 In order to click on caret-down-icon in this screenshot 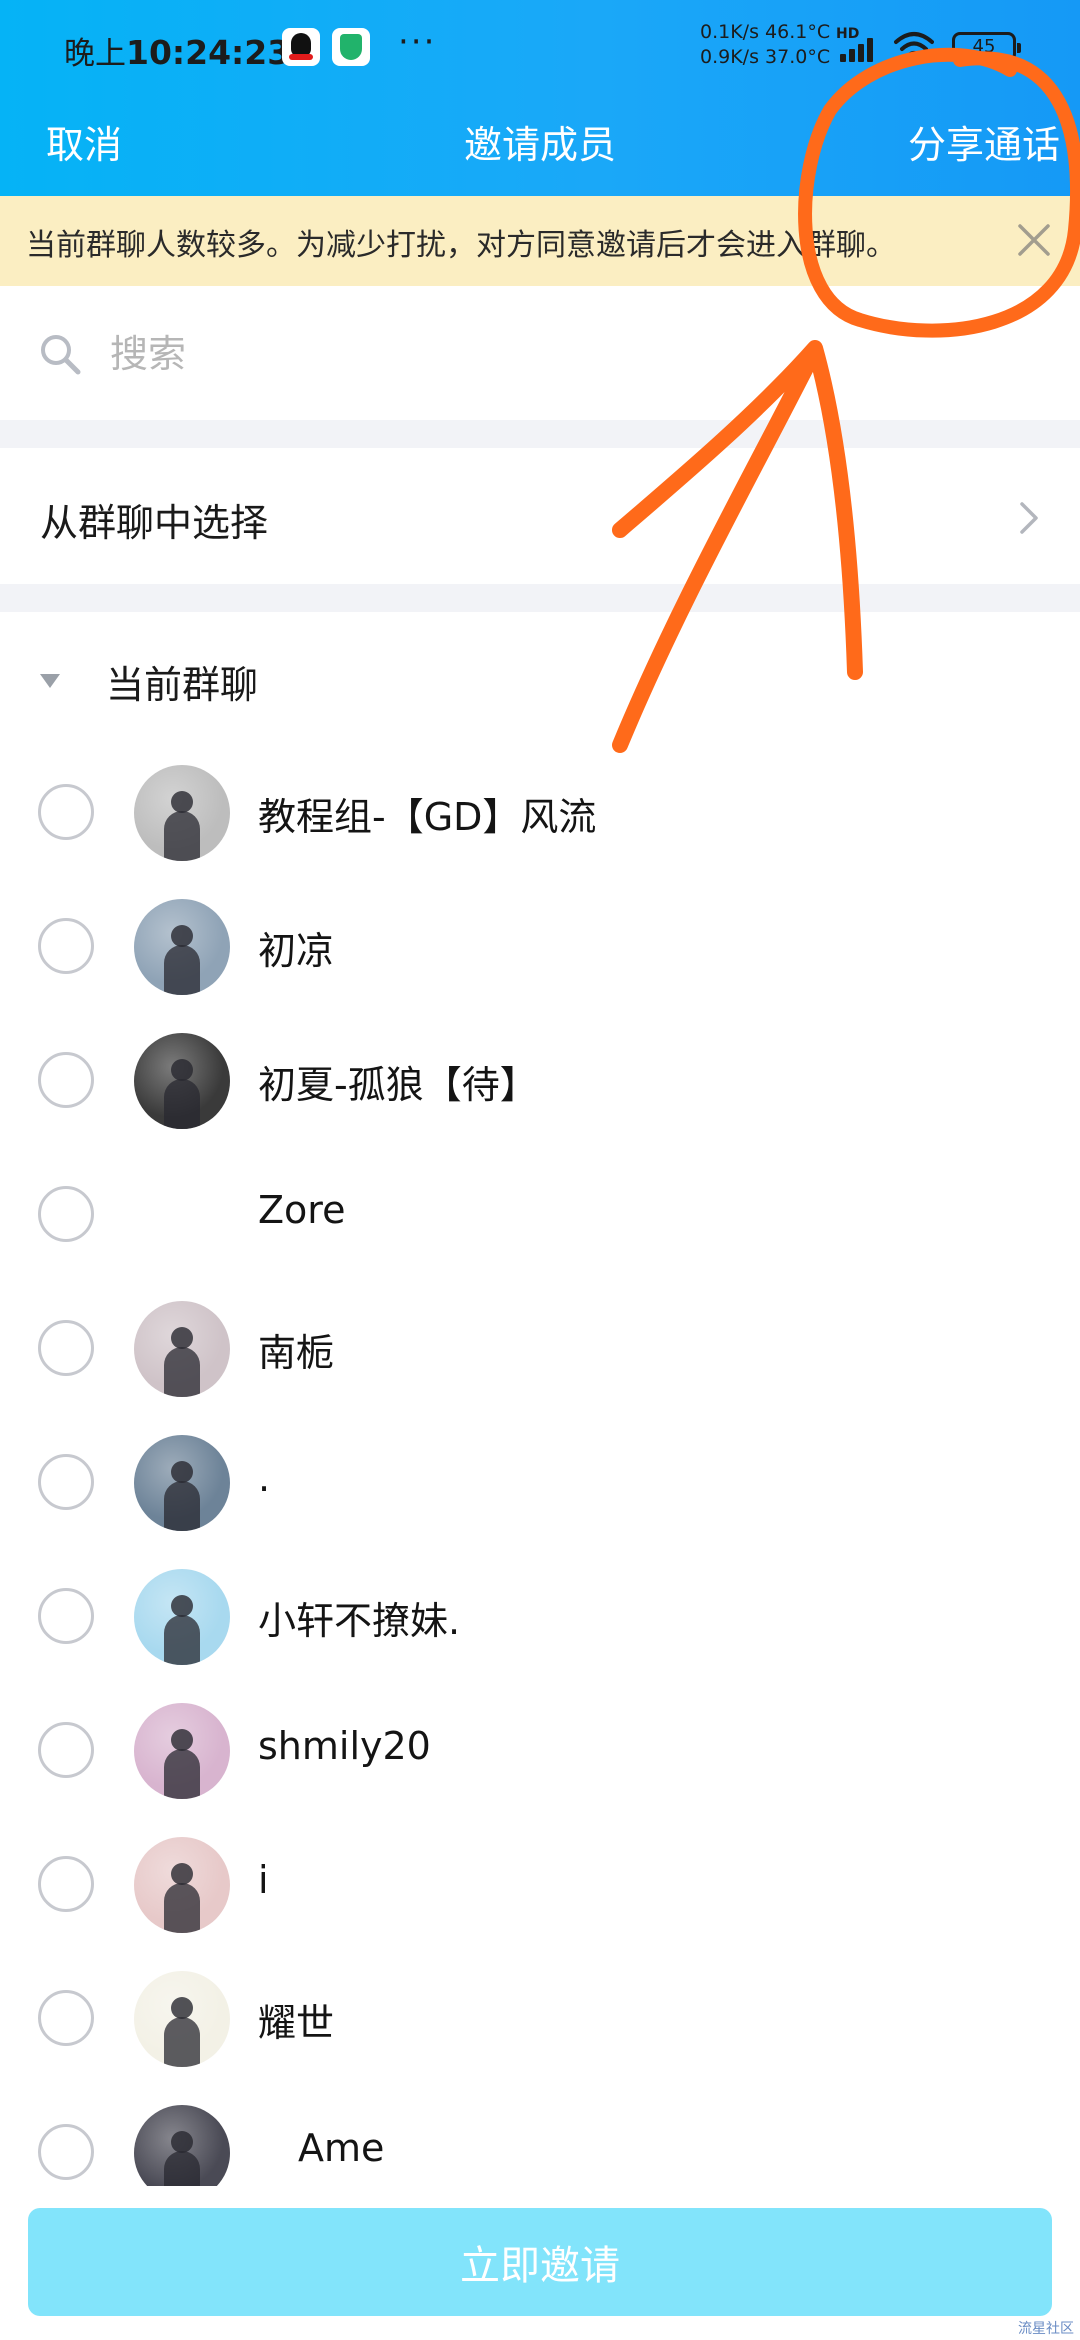, I will do `click(50, 681)`.